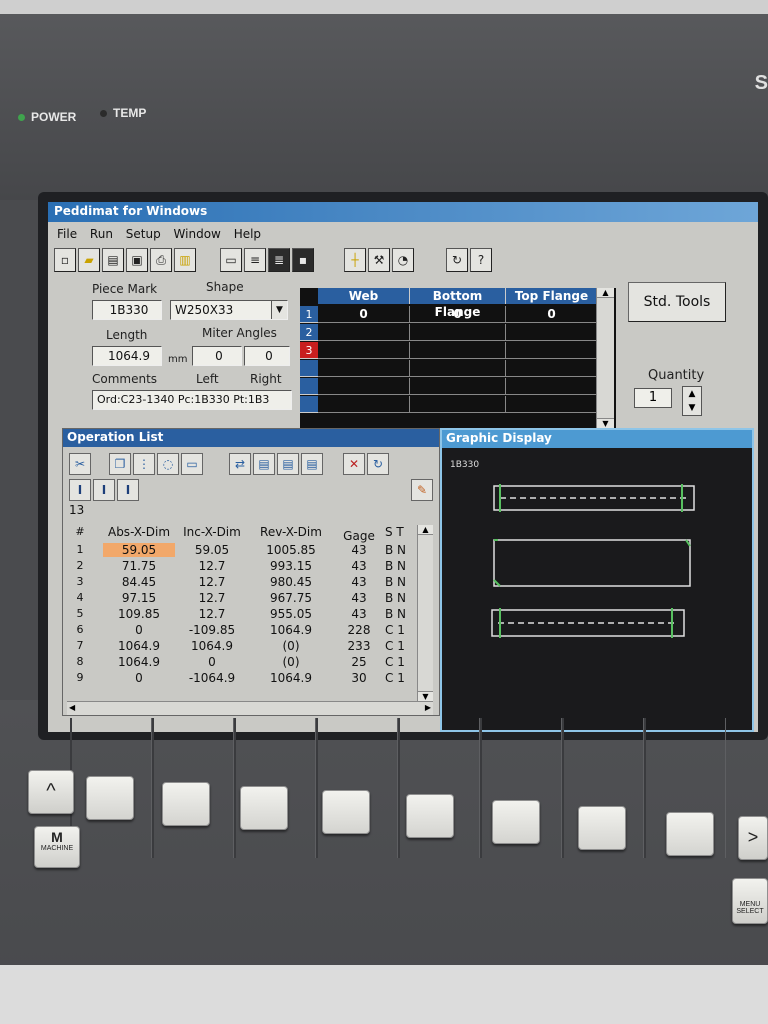  I want to click on abs-x-cell: 59.05, so click(139, 550).